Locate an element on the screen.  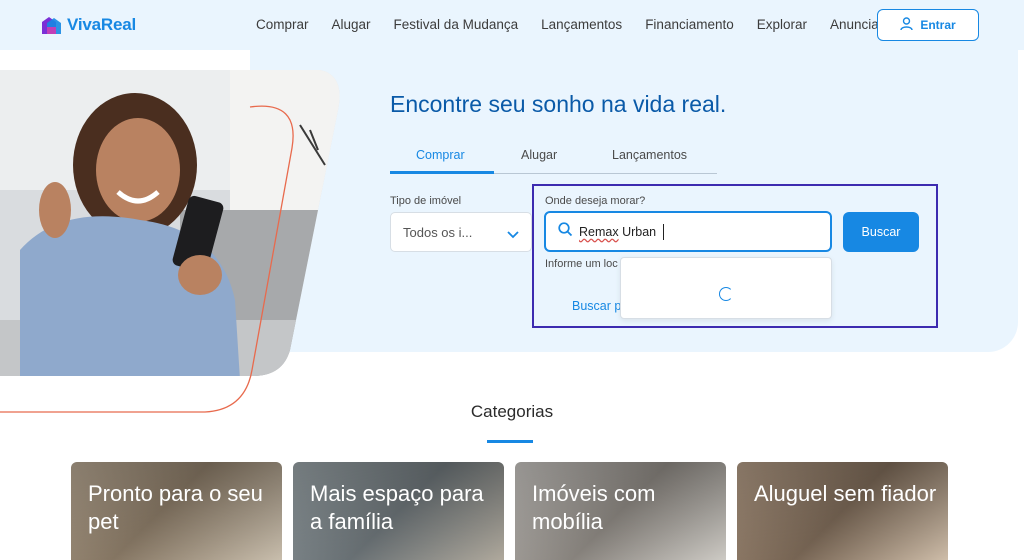
location-input-rest: Urban is located at coordinates (637, 231).